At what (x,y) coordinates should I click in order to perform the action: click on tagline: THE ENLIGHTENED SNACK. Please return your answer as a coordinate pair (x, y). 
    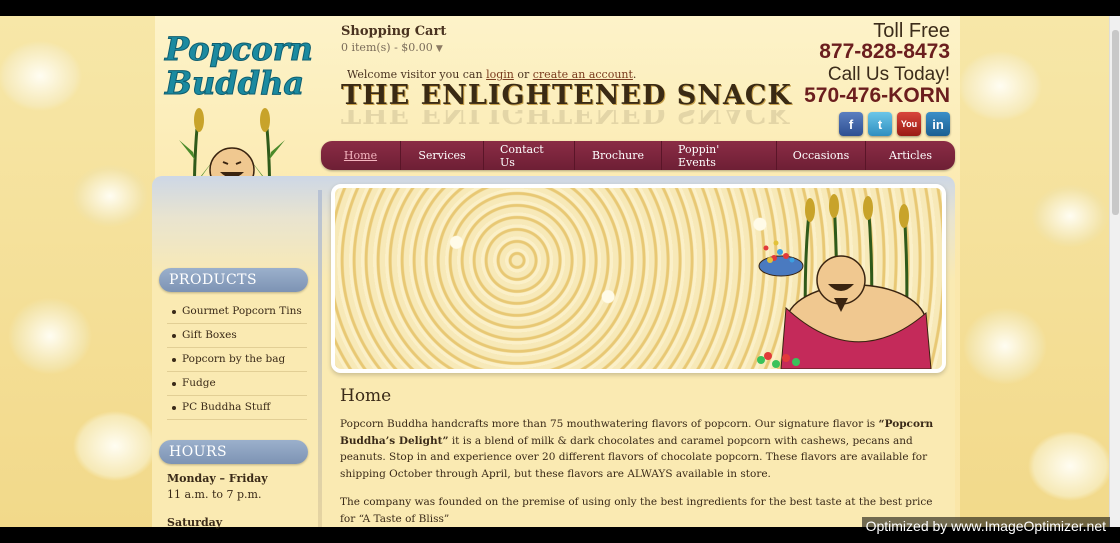
    Looking at the image, I should click on (566, 95).